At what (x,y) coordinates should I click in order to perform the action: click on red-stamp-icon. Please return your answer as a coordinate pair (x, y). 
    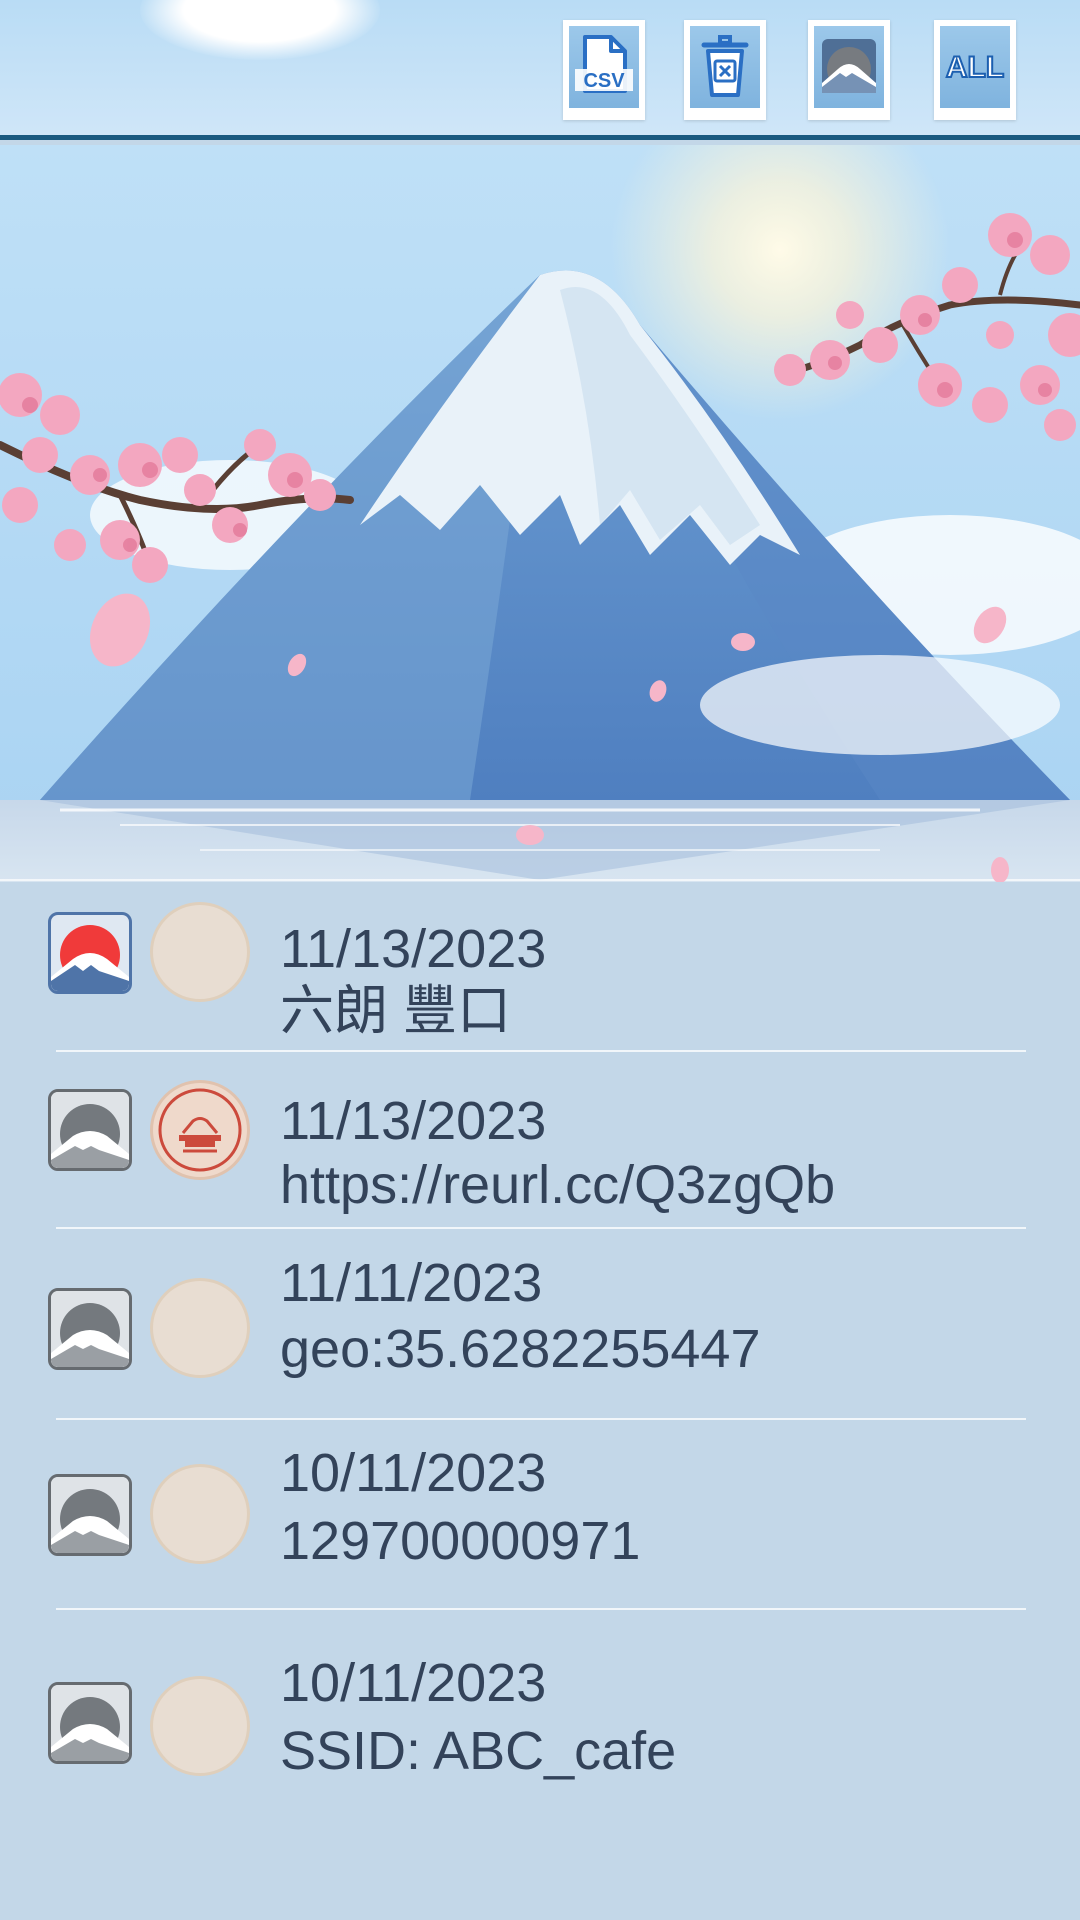
    Looking at the image, I should click on (200, 1130).